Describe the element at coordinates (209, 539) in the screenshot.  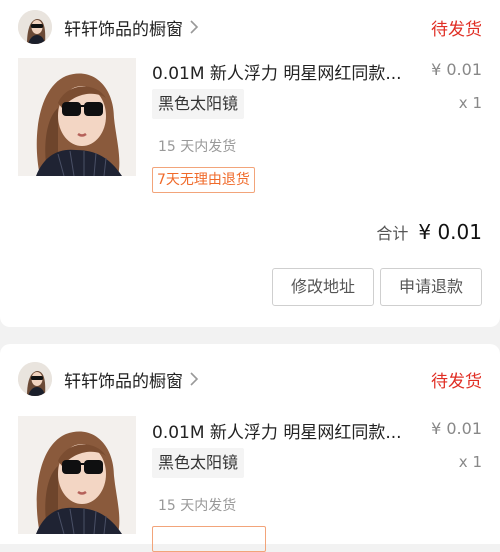
I see `return-policy-badge` at that location.